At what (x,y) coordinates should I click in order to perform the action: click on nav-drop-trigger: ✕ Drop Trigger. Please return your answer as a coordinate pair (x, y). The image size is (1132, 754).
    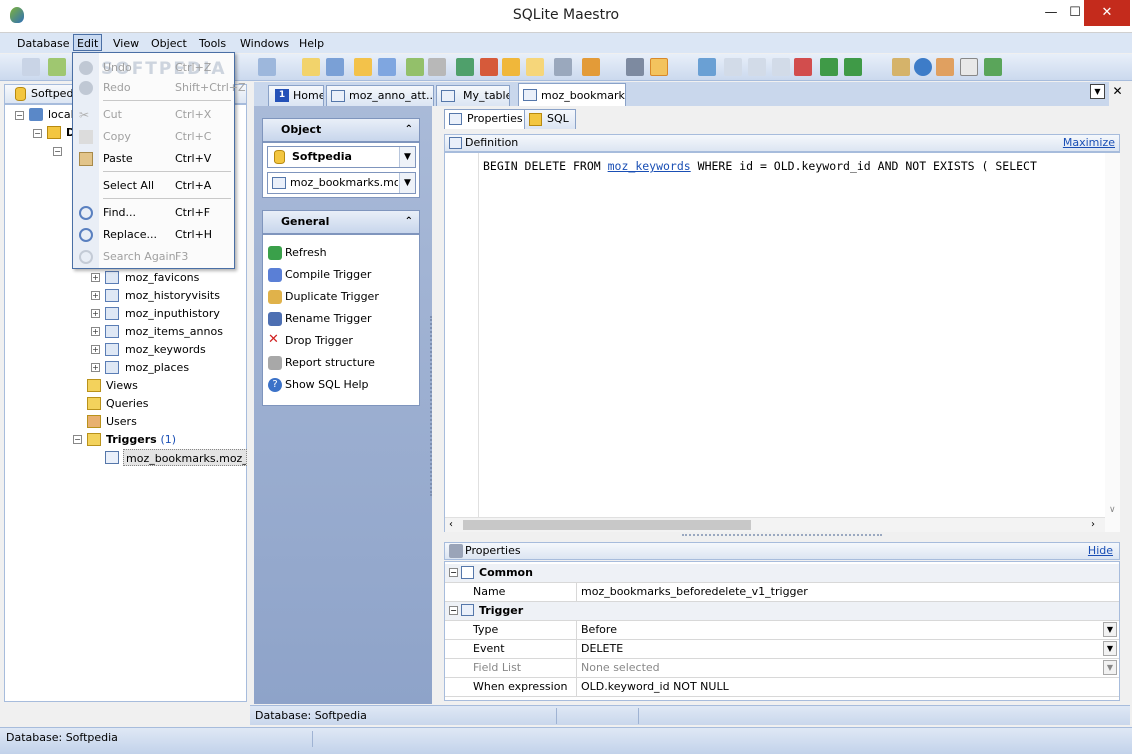
    Looking at the image, I should click on (310, 341).